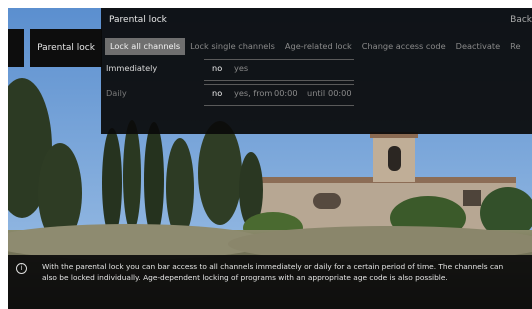  What do you see at coordinates (241, 68) in the screenshot?
I see `immediately-yes-option: yes` at bounding box center [241, 68].